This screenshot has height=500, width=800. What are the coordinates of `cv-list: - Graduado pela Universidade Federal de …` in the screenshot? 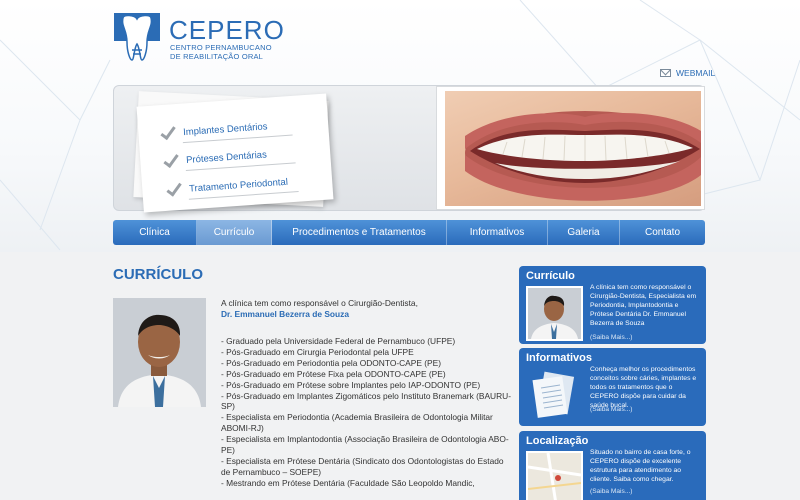 It's located at (367, 412).